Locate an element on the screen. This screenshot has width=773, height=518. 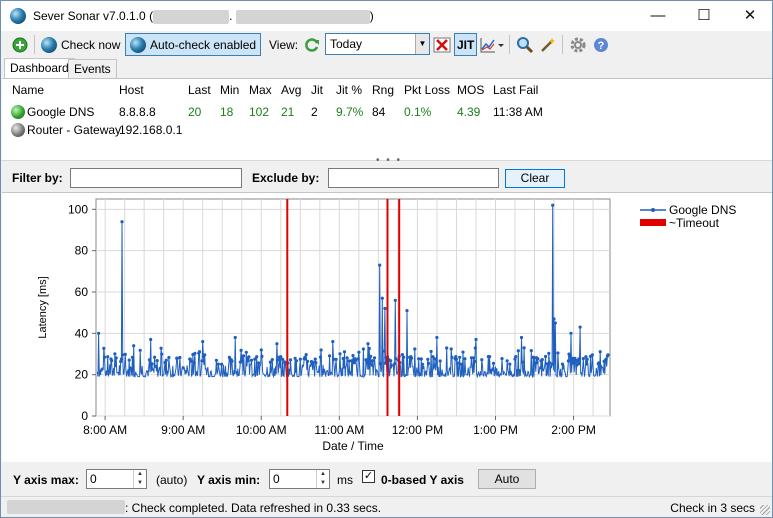
column-header: Jit % is located at coordinates (349, 90).